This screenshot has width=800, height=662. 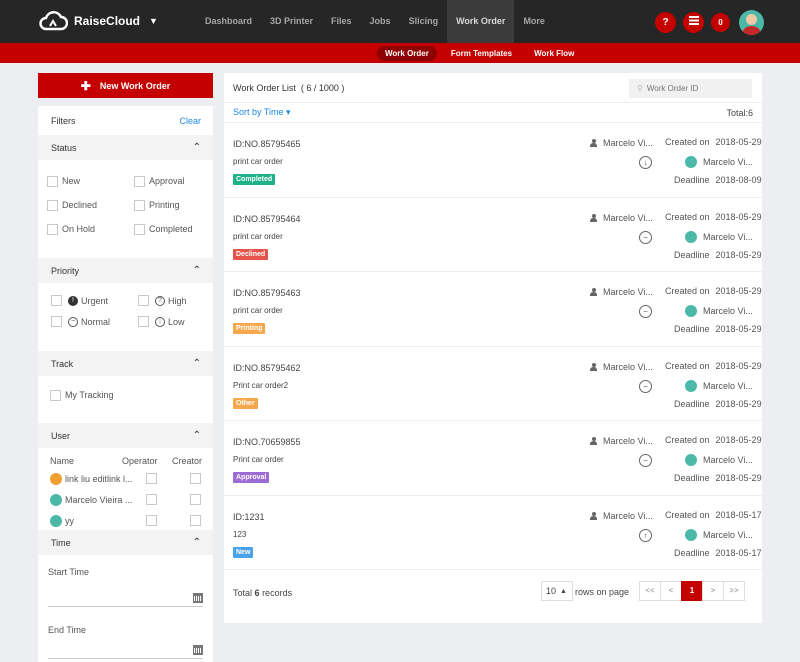 I want to click on sub-nav: Work Order Form Templates Work Flow, so click(x=482, y=53).